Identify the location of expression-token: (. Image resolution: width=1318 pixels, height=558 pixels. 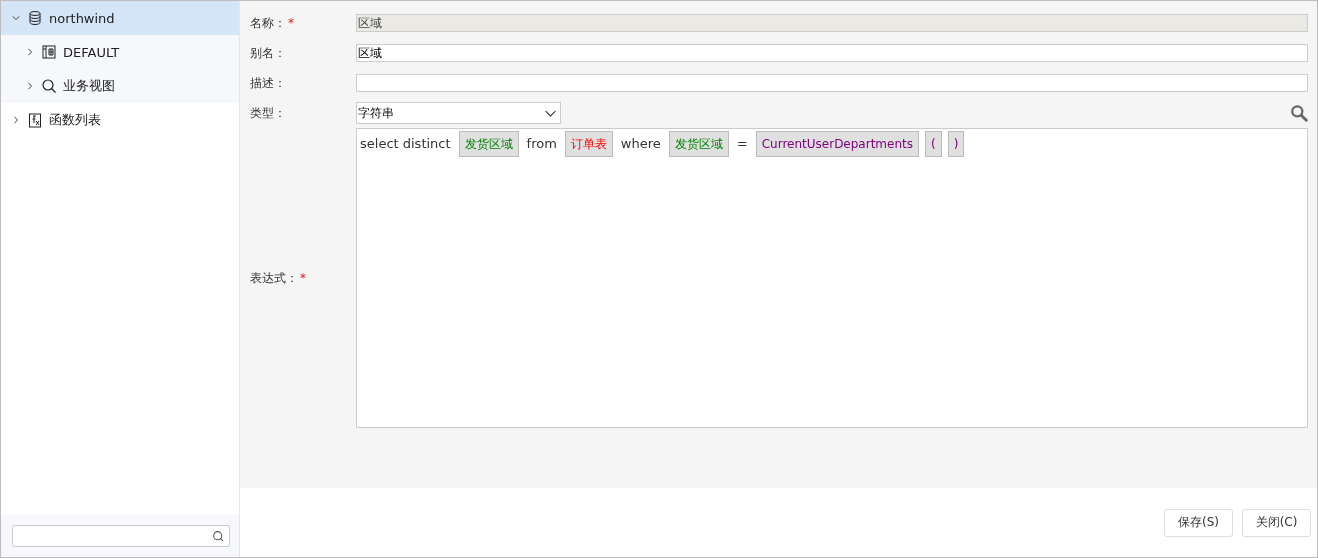
(933, 144).